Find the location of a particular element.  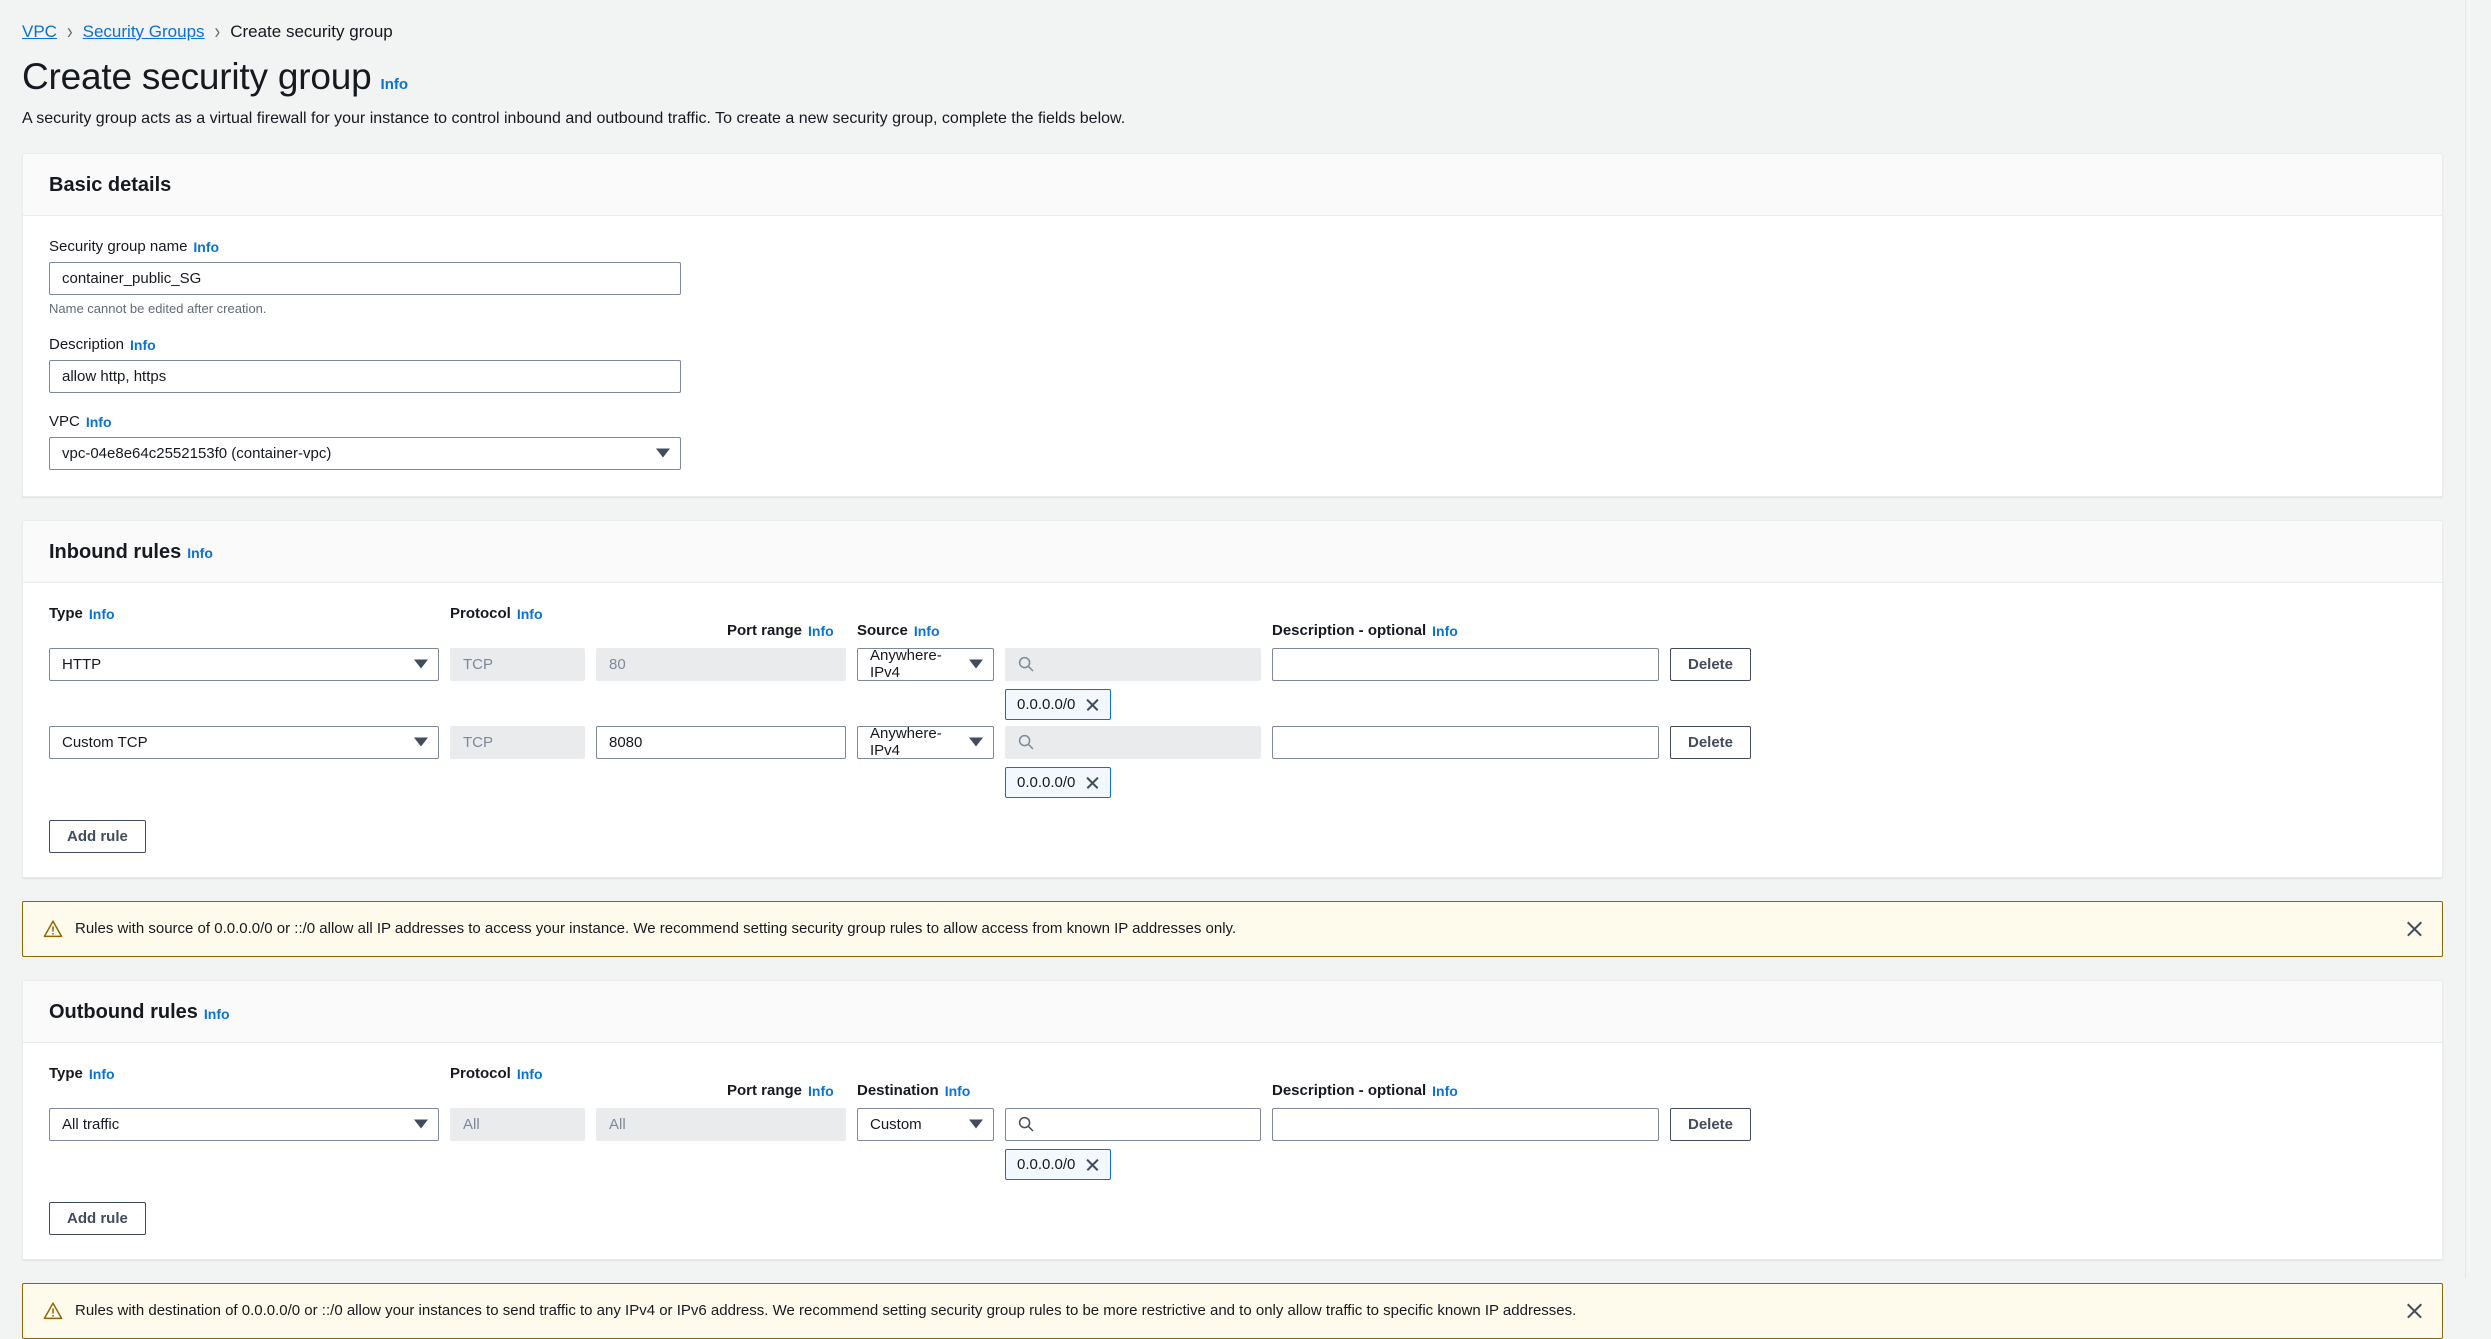

vpc-info-link: Info is located at coordinates (99, 422).